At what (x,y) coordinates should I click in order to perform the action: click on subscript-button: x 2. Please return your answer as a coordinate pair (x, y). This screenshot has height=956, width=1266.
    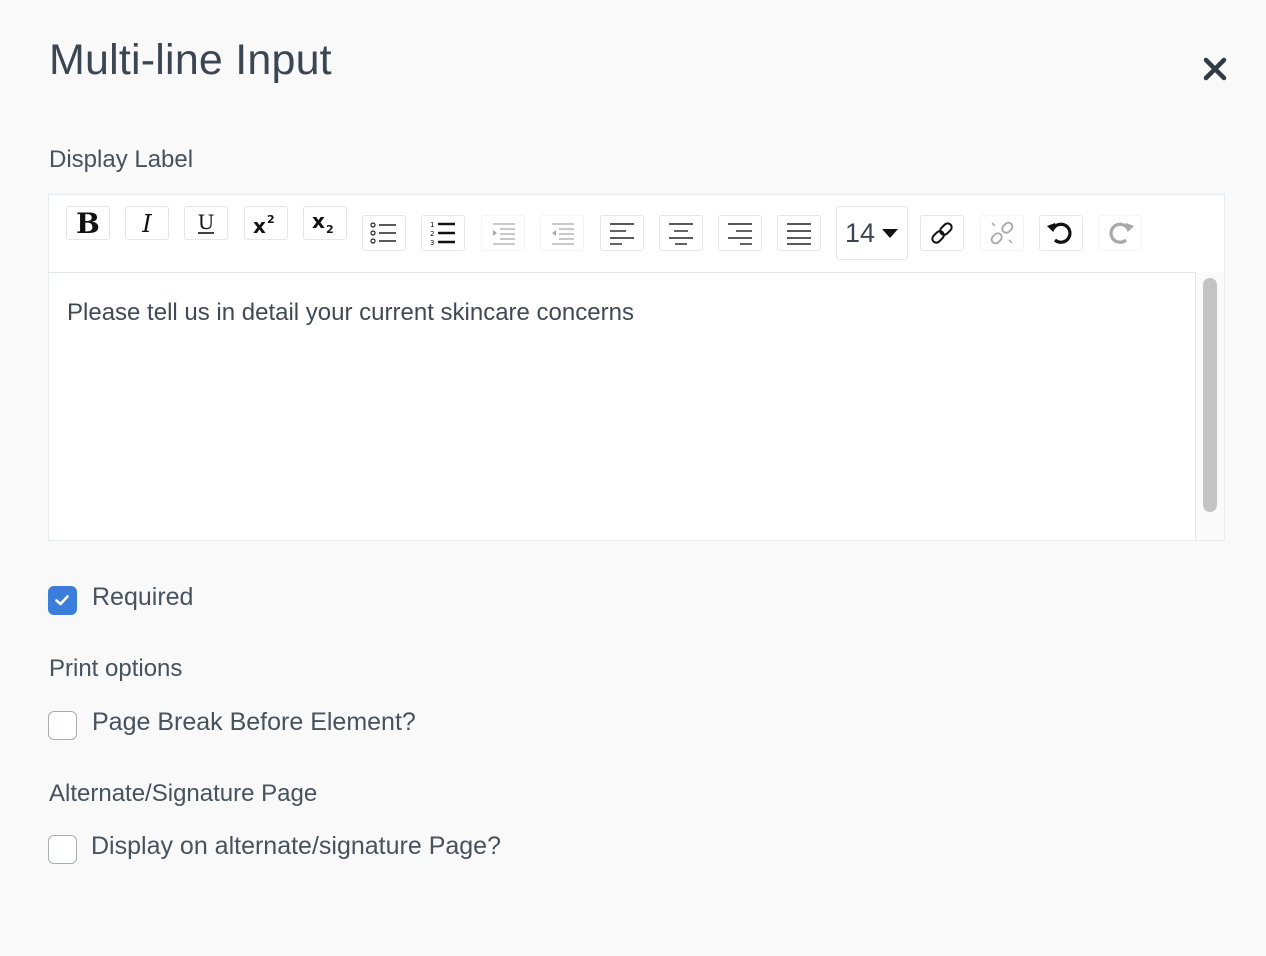
    Looking at the image, I should click on (325, 223).